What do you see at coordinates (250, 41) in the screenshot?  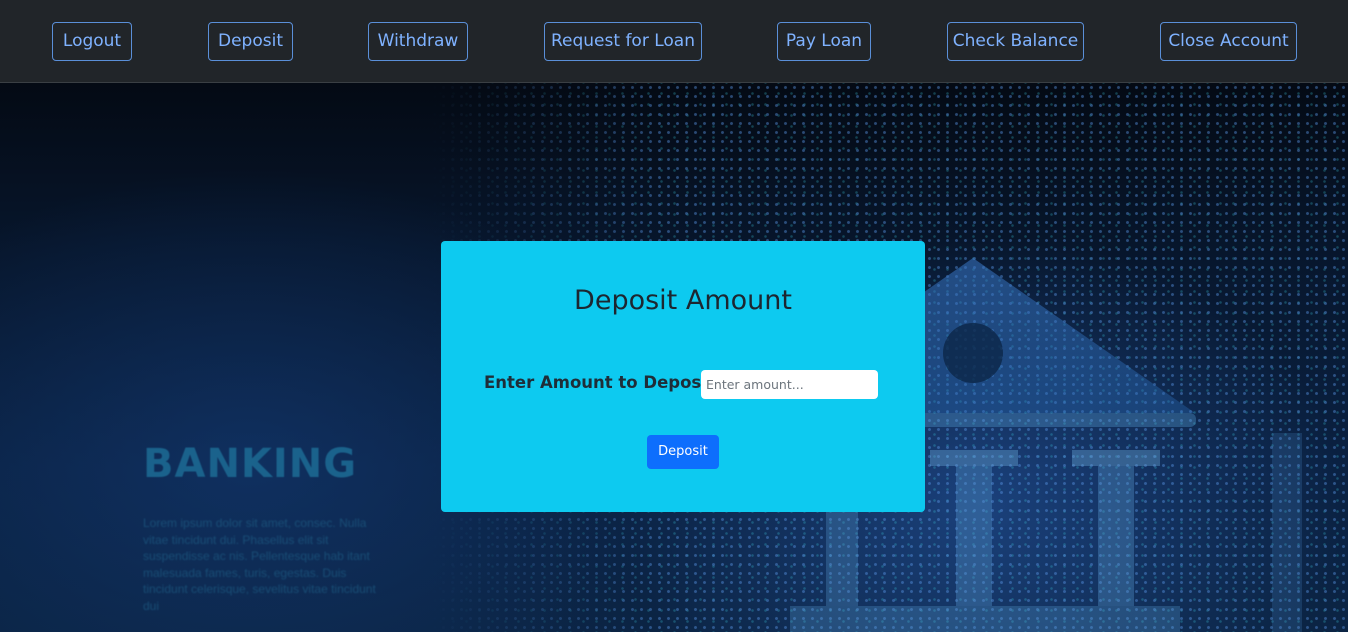 I see `nav-deposit-button: Deposit` at bounding box center [250, 41].